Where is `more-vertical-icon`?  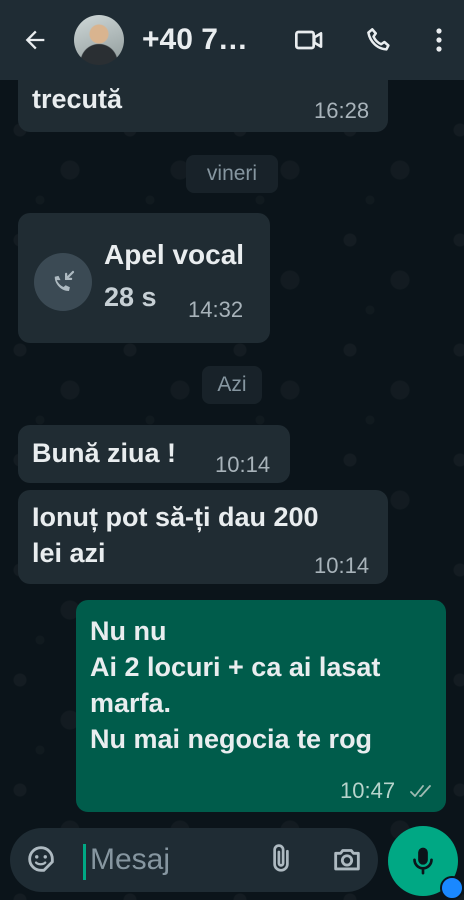 more-vertical-icon is located at coordinates (439, 40).